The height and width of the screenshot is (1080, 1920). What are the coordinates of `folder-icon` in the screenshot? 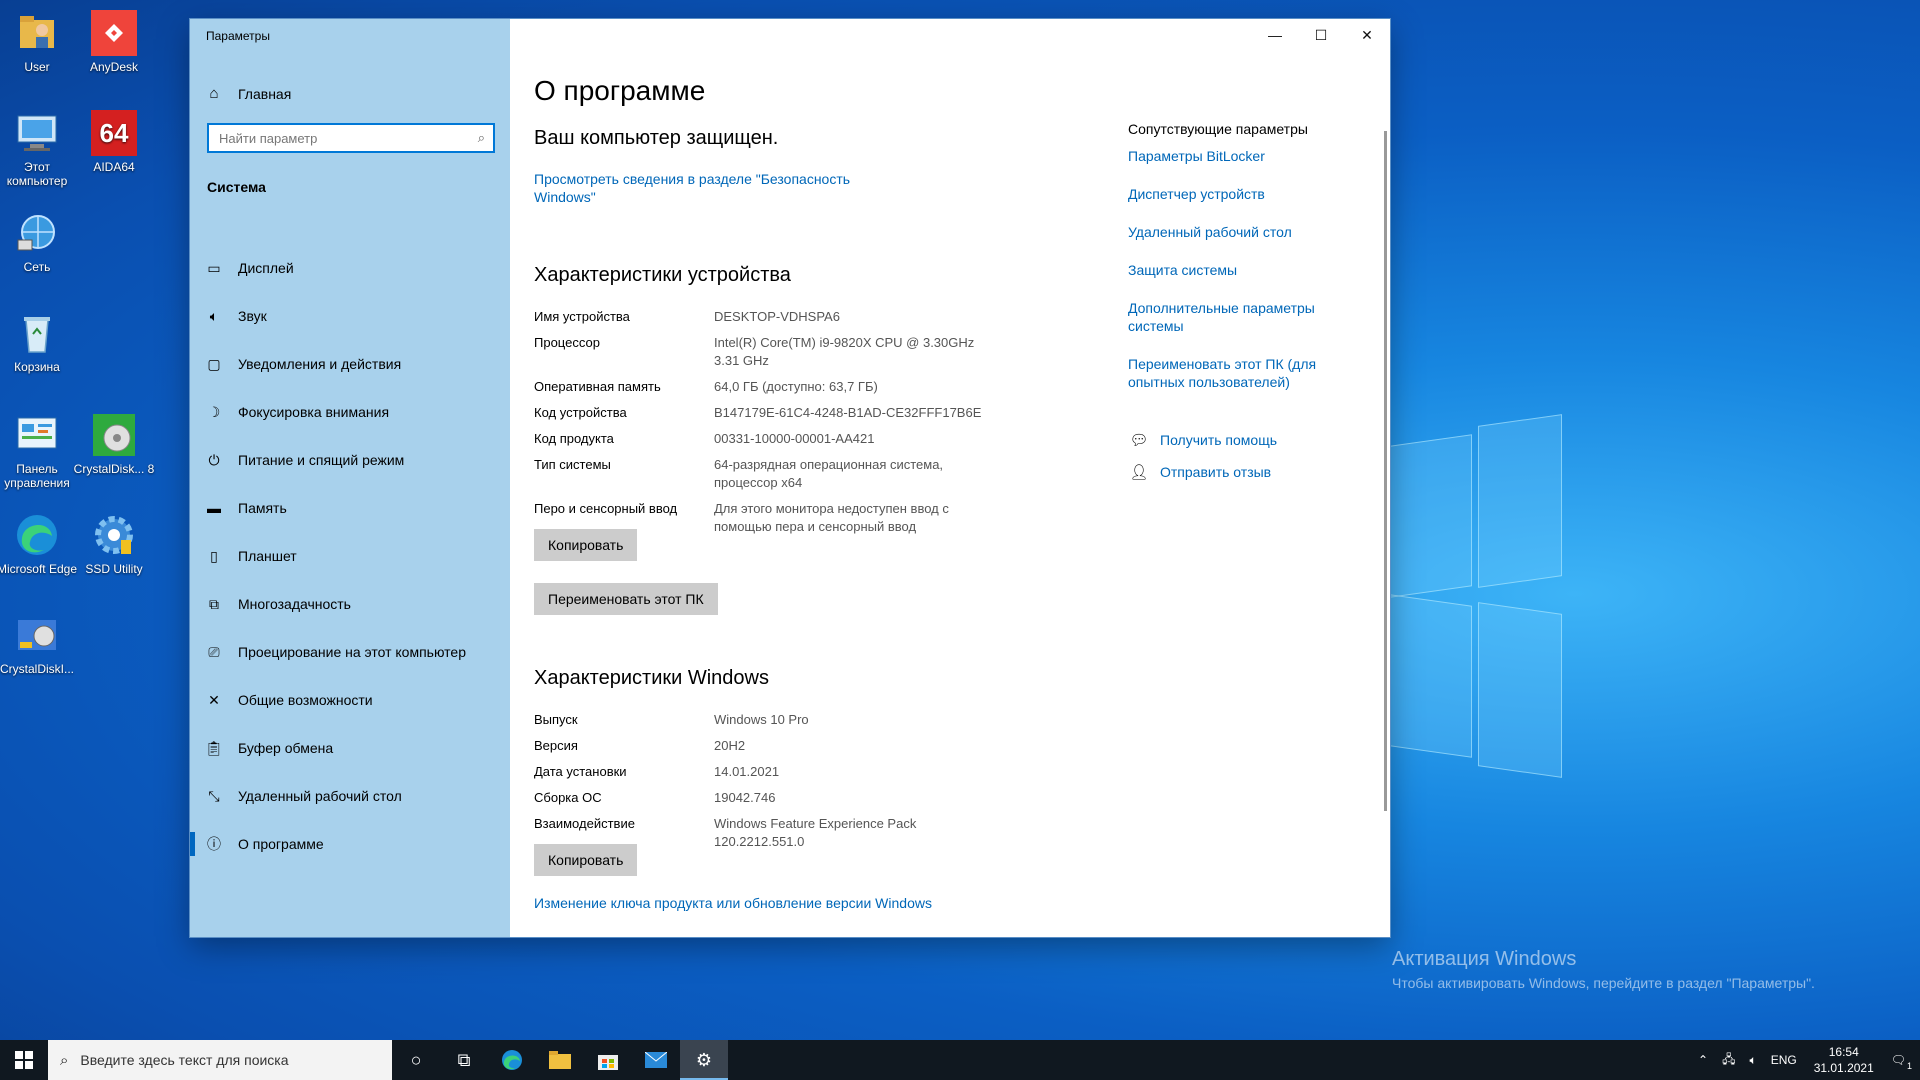 It's located at (560, 1060).